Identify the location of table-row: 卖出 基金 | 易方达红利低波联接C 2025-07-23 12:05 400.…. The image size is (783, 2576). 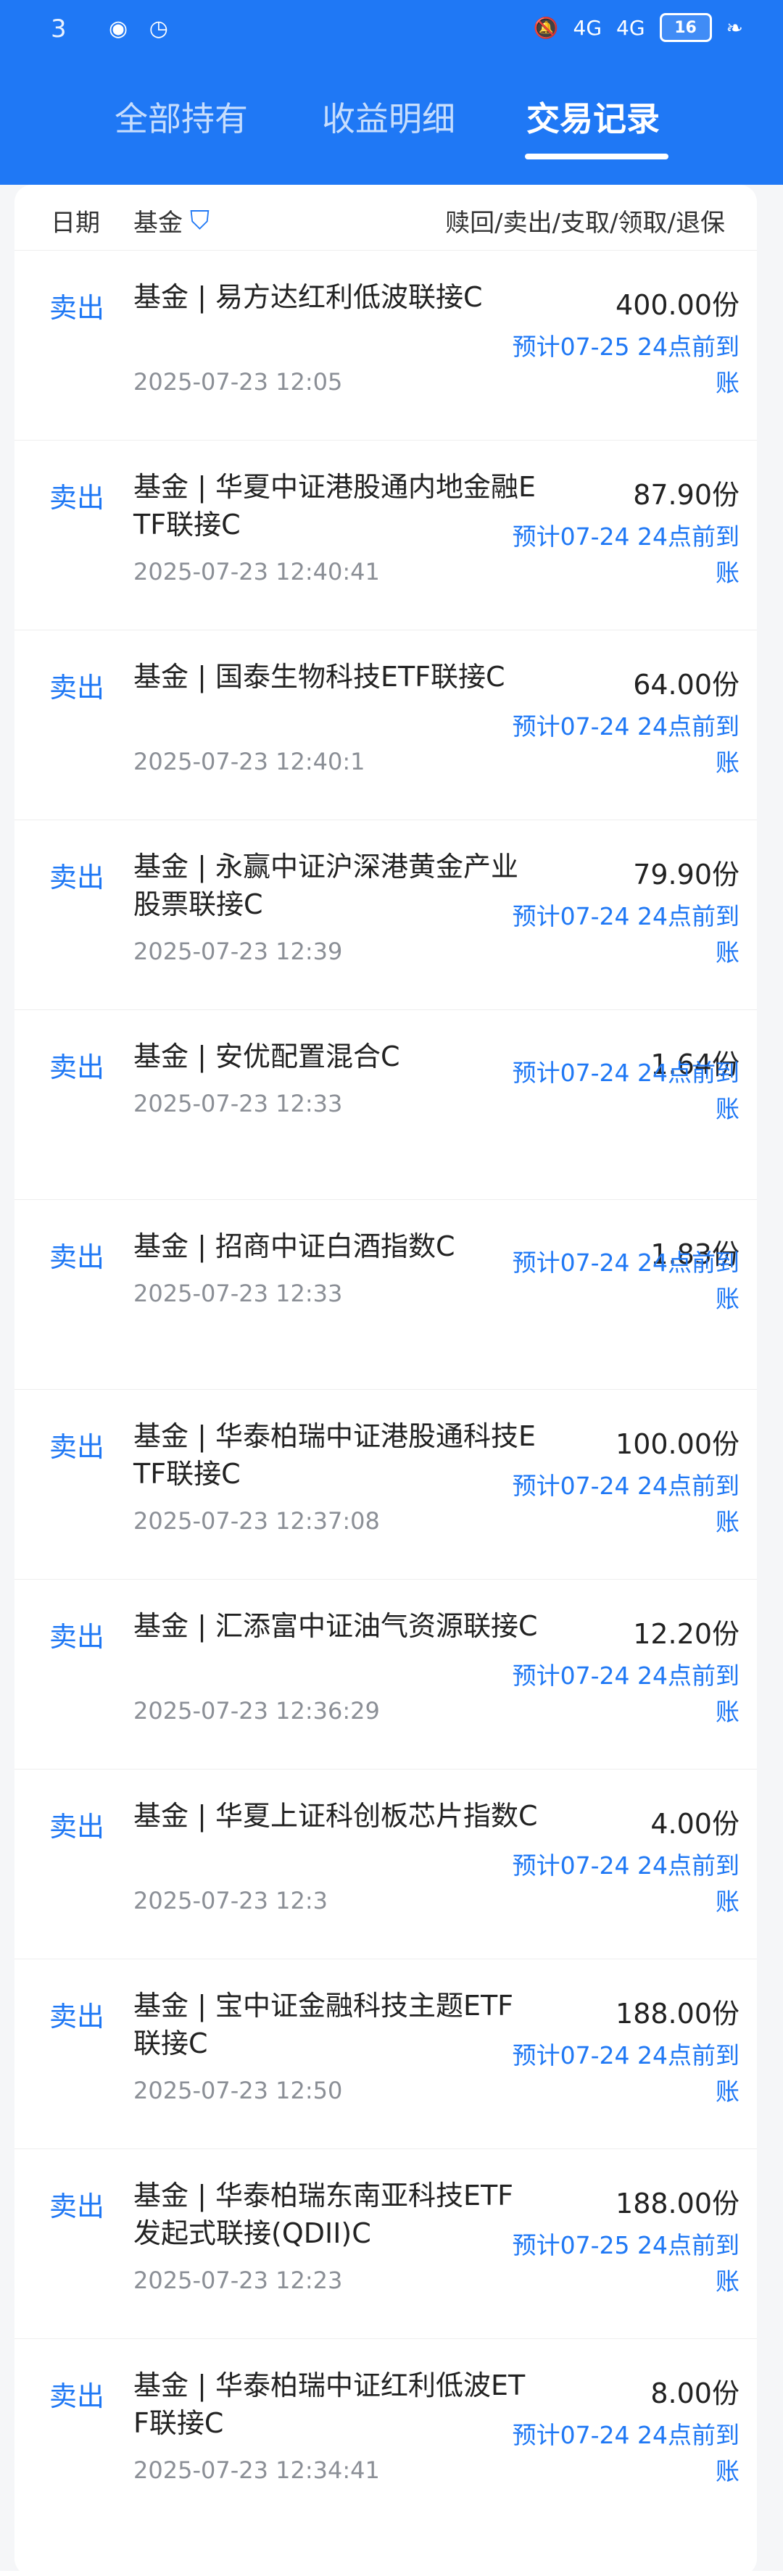
(385, 345).